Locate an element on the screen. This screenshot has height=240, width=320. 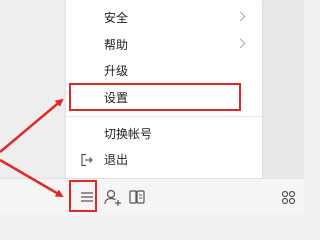
menu-item-upgrade: 升级 is located at coordinates (164, 71).